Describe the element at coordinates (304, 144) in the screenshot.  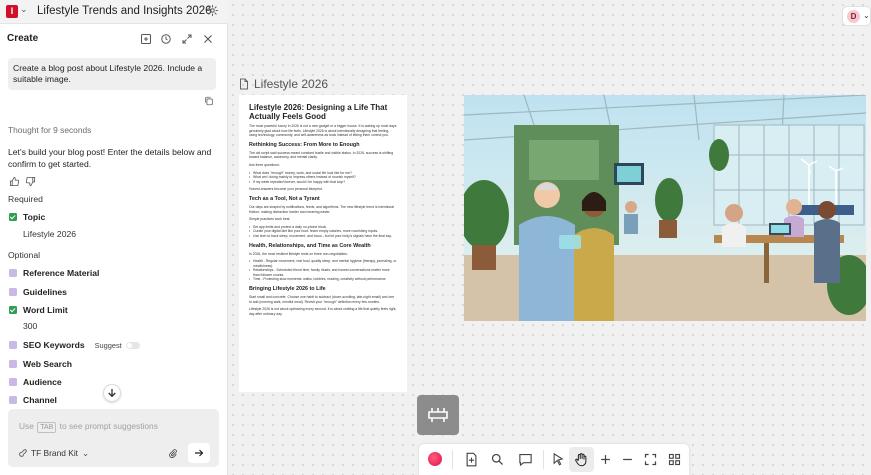
I see `section-heading: Rethinking Success: From More to Enough` at that location.